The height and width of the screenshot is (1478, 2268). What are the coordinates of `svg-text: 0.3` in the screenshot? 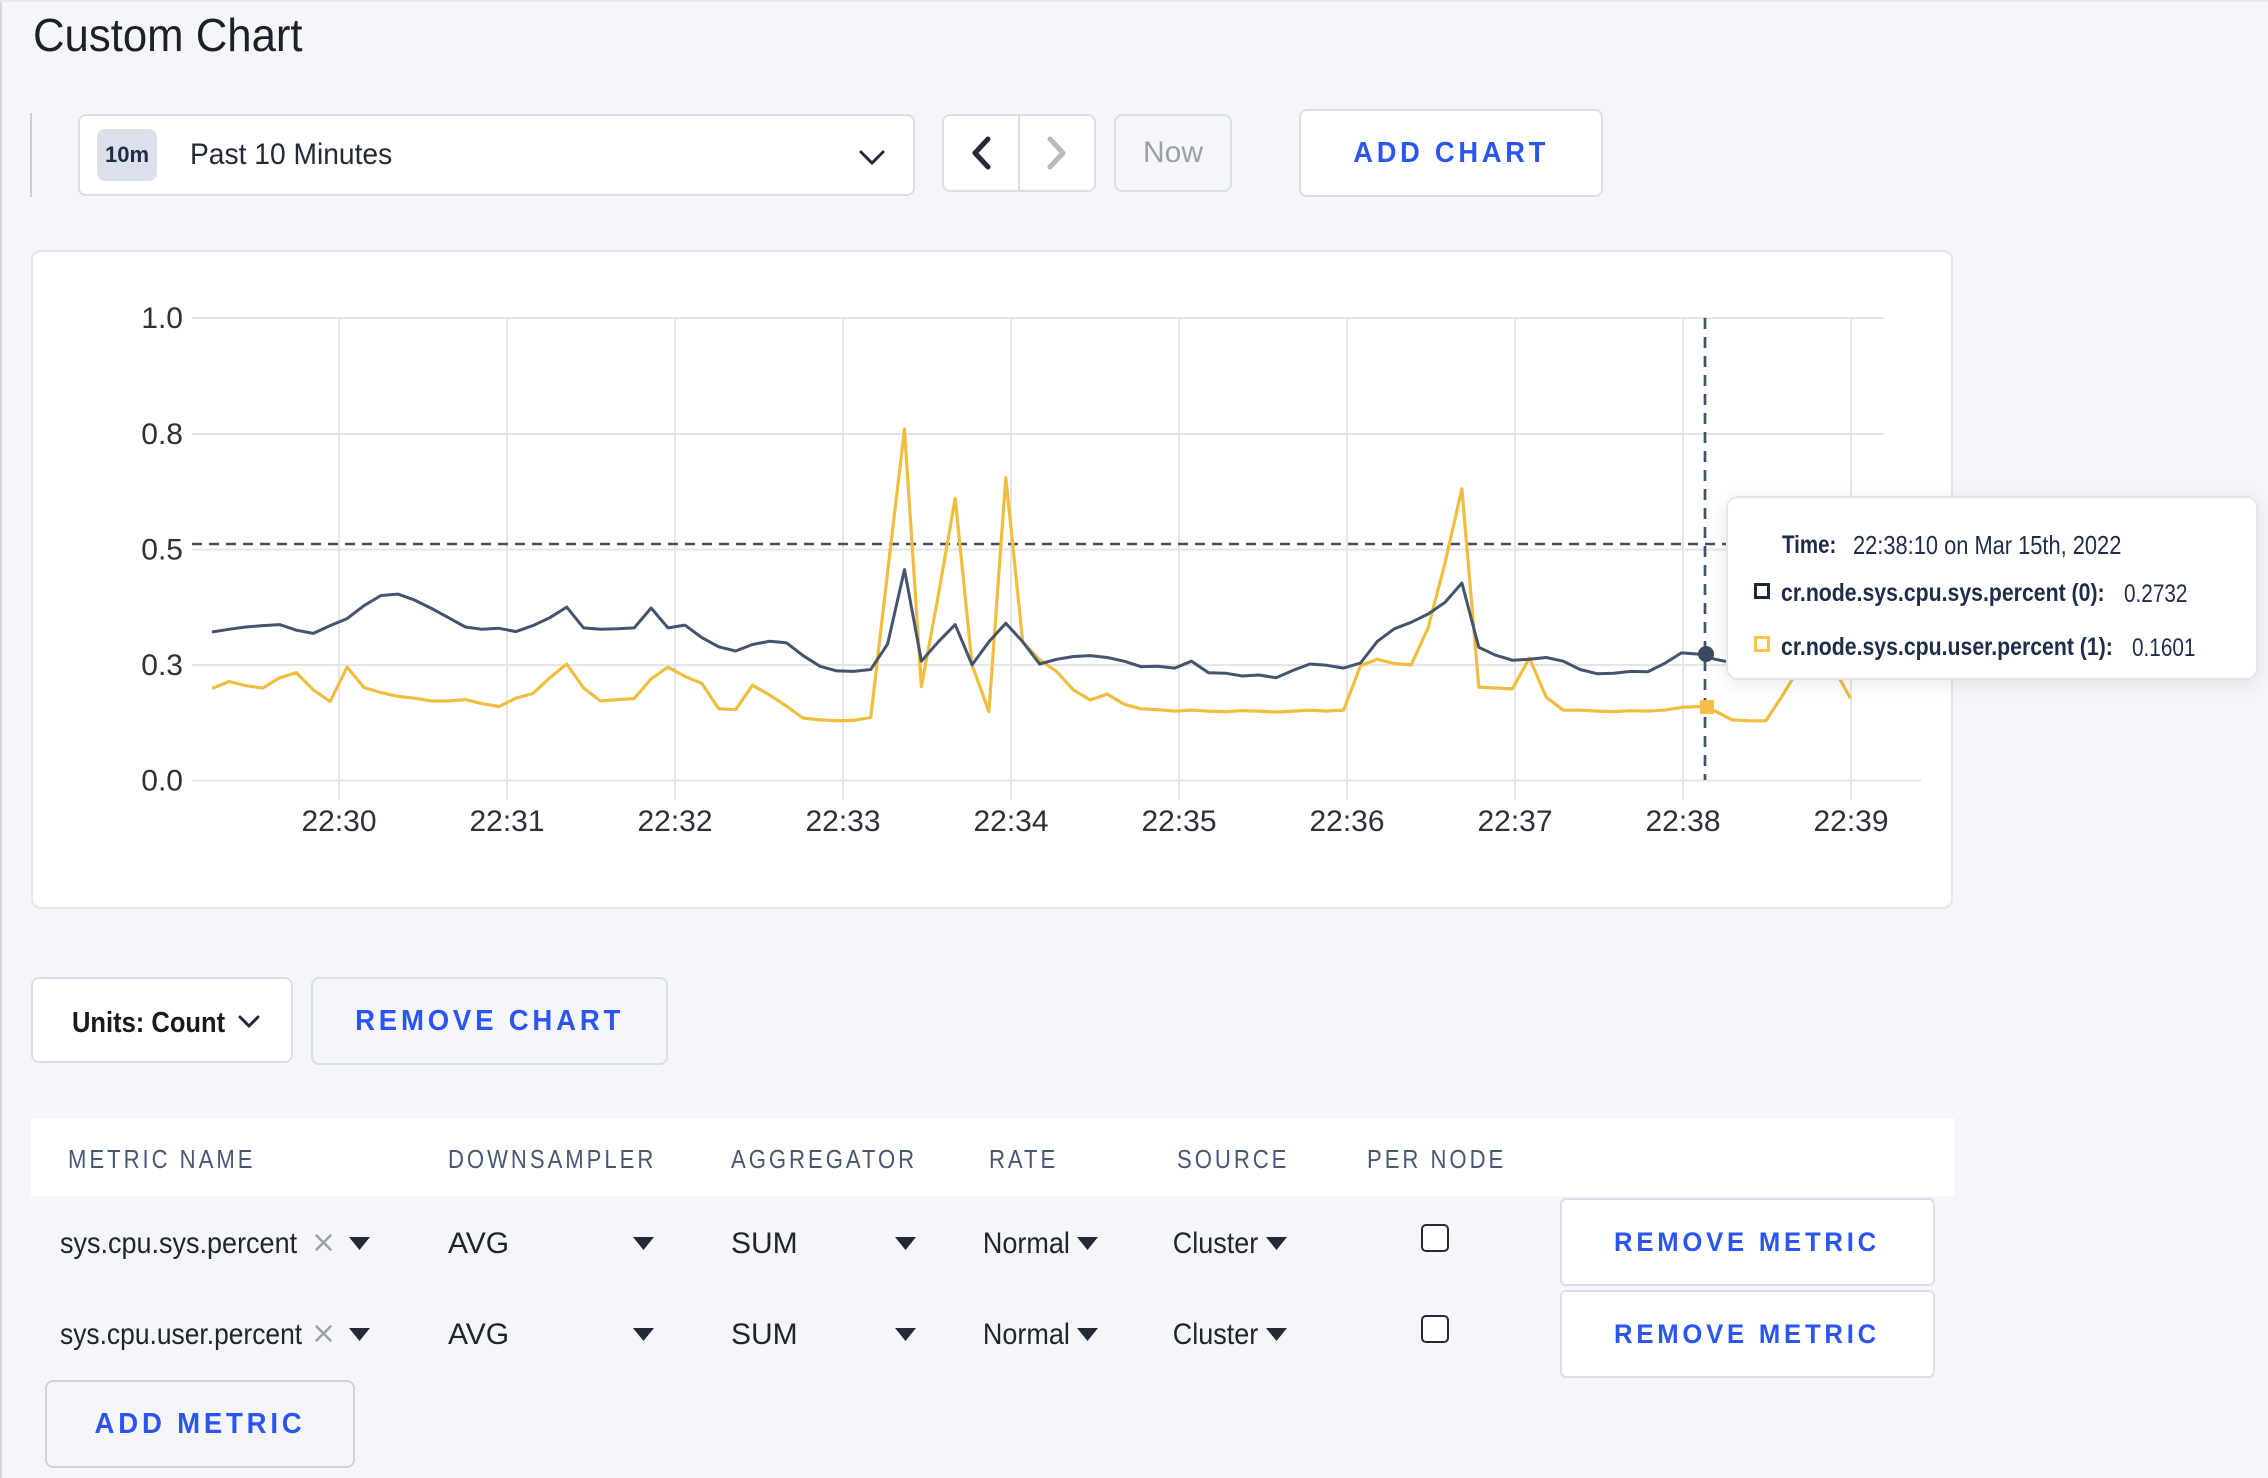 It's located at (162, 665).